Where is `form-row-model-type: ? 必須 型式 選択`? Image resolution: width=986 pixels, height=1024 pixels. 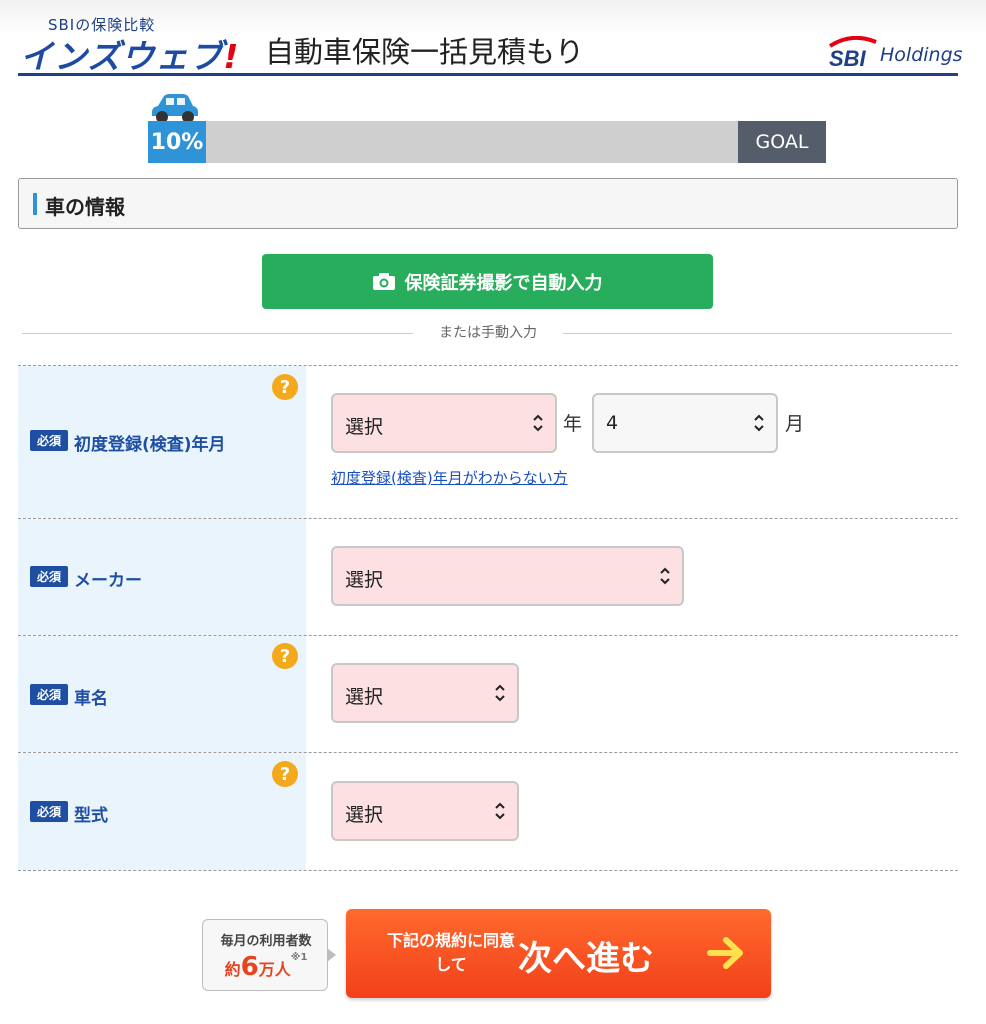
form-row-model-type: ? 必須 型式 選択 is located at coordinates (488, 811).